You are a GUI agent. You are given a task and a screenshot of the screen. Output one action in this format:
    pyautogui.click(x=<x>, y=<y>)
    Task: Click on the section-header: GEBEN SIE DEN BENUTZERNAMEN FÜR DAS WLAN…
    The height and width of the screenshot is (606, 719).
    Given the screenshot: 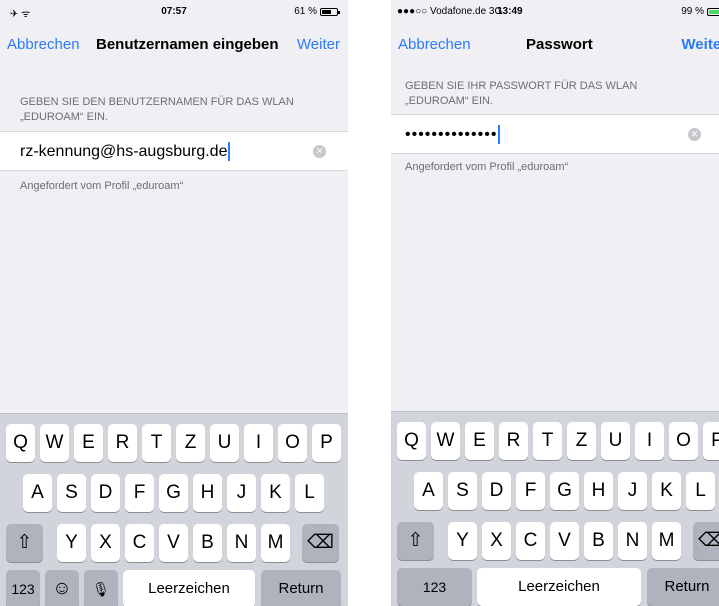 What is the action you would take?
    pyautogui.click(x=157, y=109)
    